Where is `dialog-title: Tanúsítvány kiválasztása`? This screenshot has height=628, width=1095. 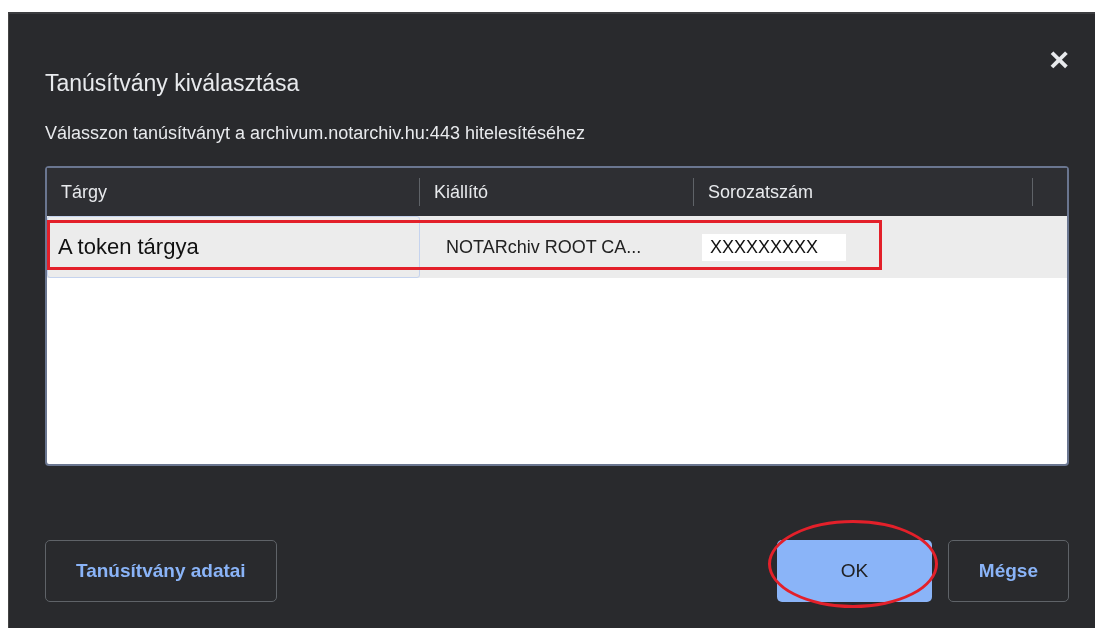
dialog-title: Tanúsítvány kiválasztása is located at coordinates (172, 83).